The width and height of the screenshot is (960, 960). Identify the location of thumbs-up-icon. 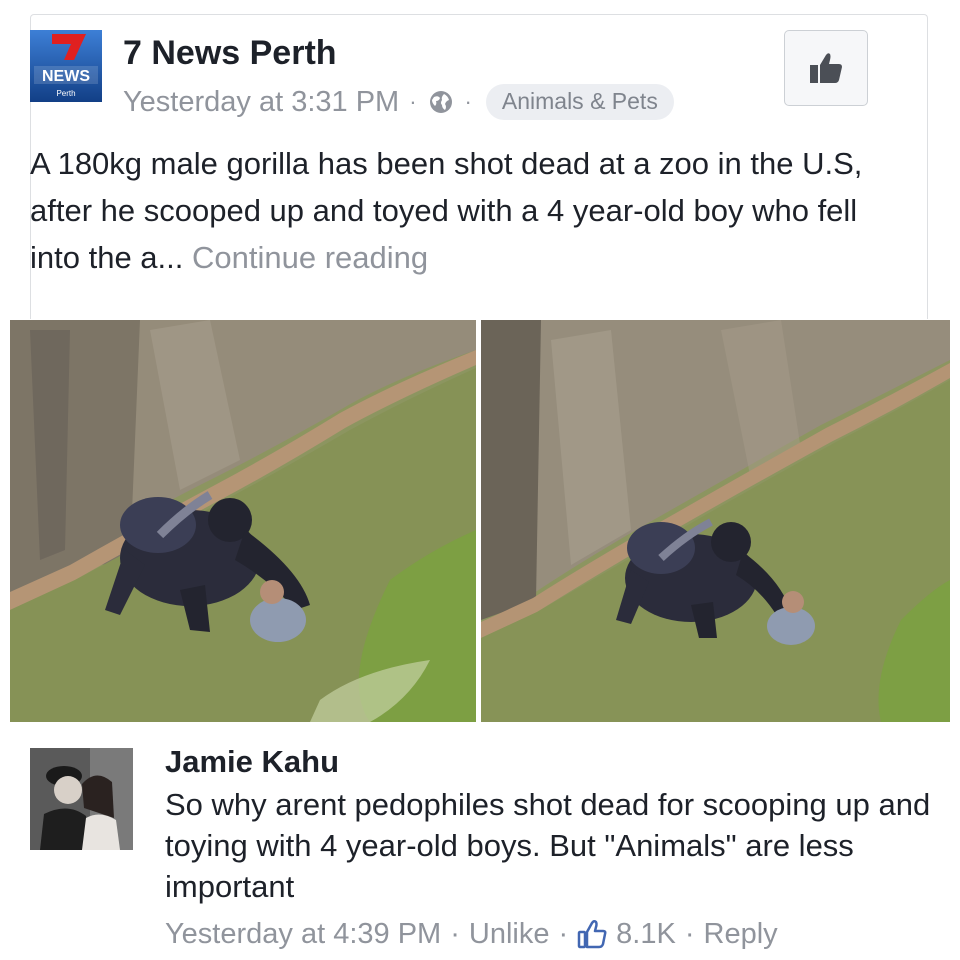
(826, 68).